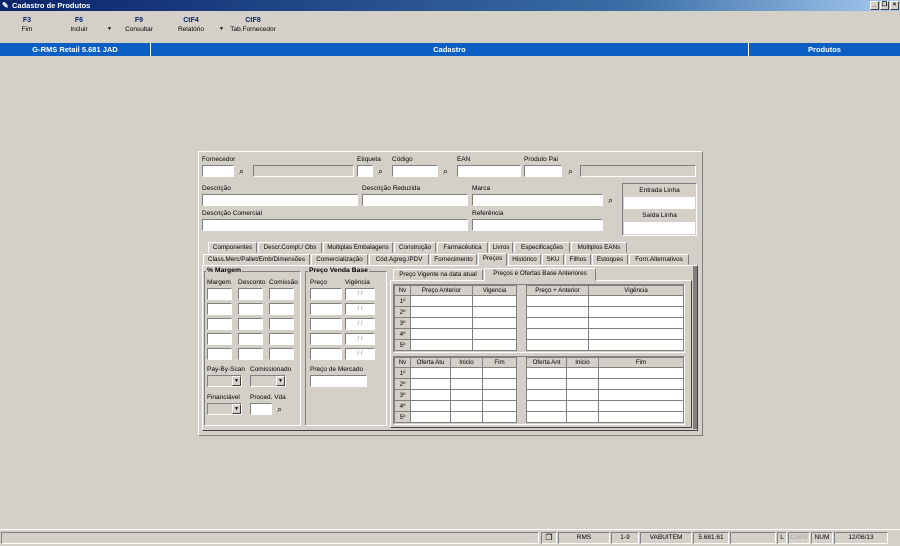 This screenshot has height=546, width=900. What do you see at coordinates (492, 259) in the screenshot?
I see `tab-precos: Preços` at bounding box center [492, 259].